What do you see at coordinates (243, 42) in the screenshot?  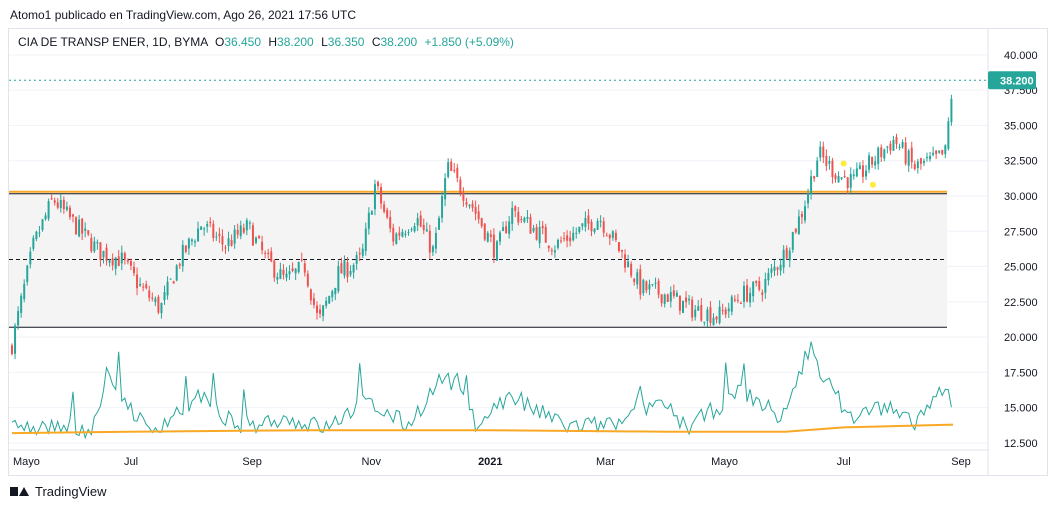 I see `open-value: 36.450` at bounding box center [243, 42].